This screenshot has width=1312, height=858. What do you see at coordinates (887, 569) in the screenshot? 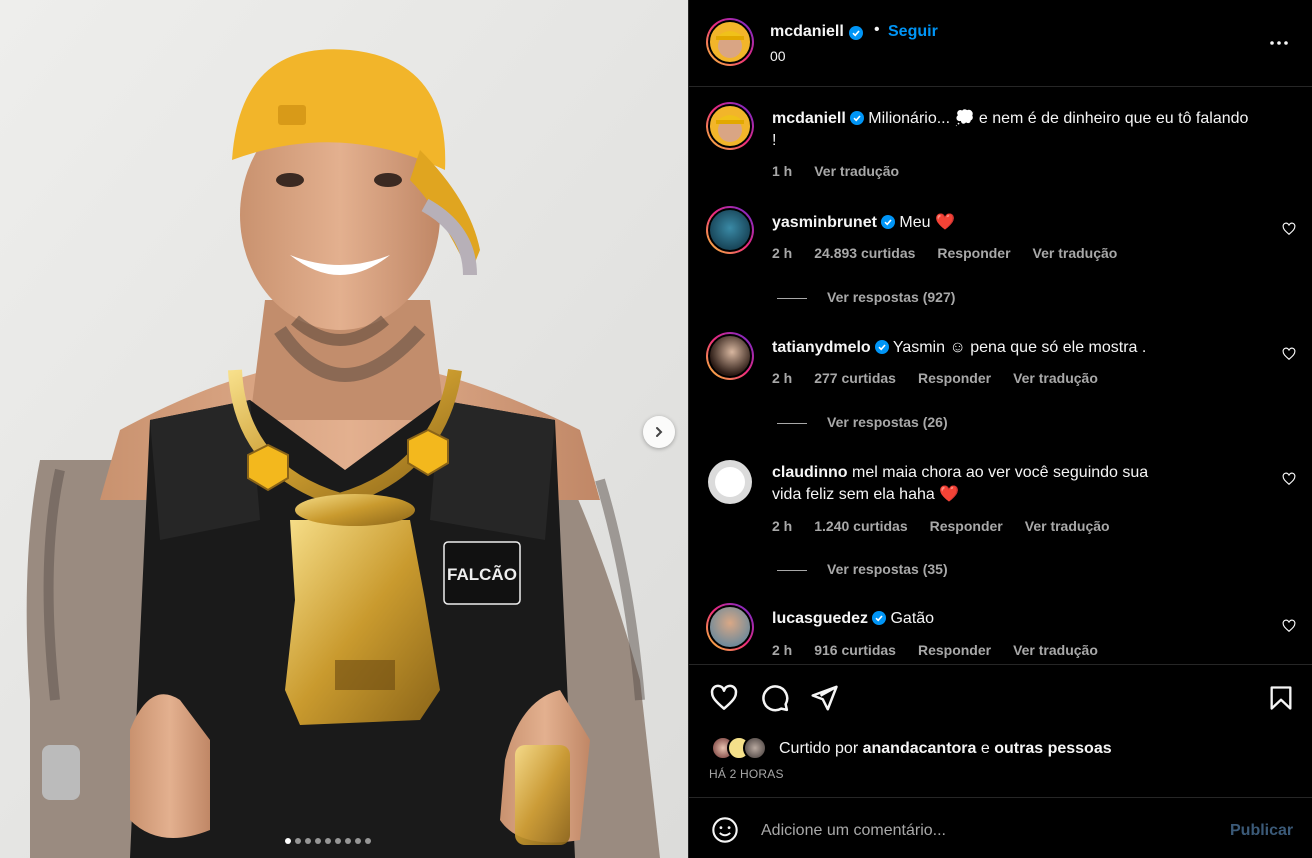
I see `view-replies-label: Ver respostas (35)` at bounding box center [887, 569].